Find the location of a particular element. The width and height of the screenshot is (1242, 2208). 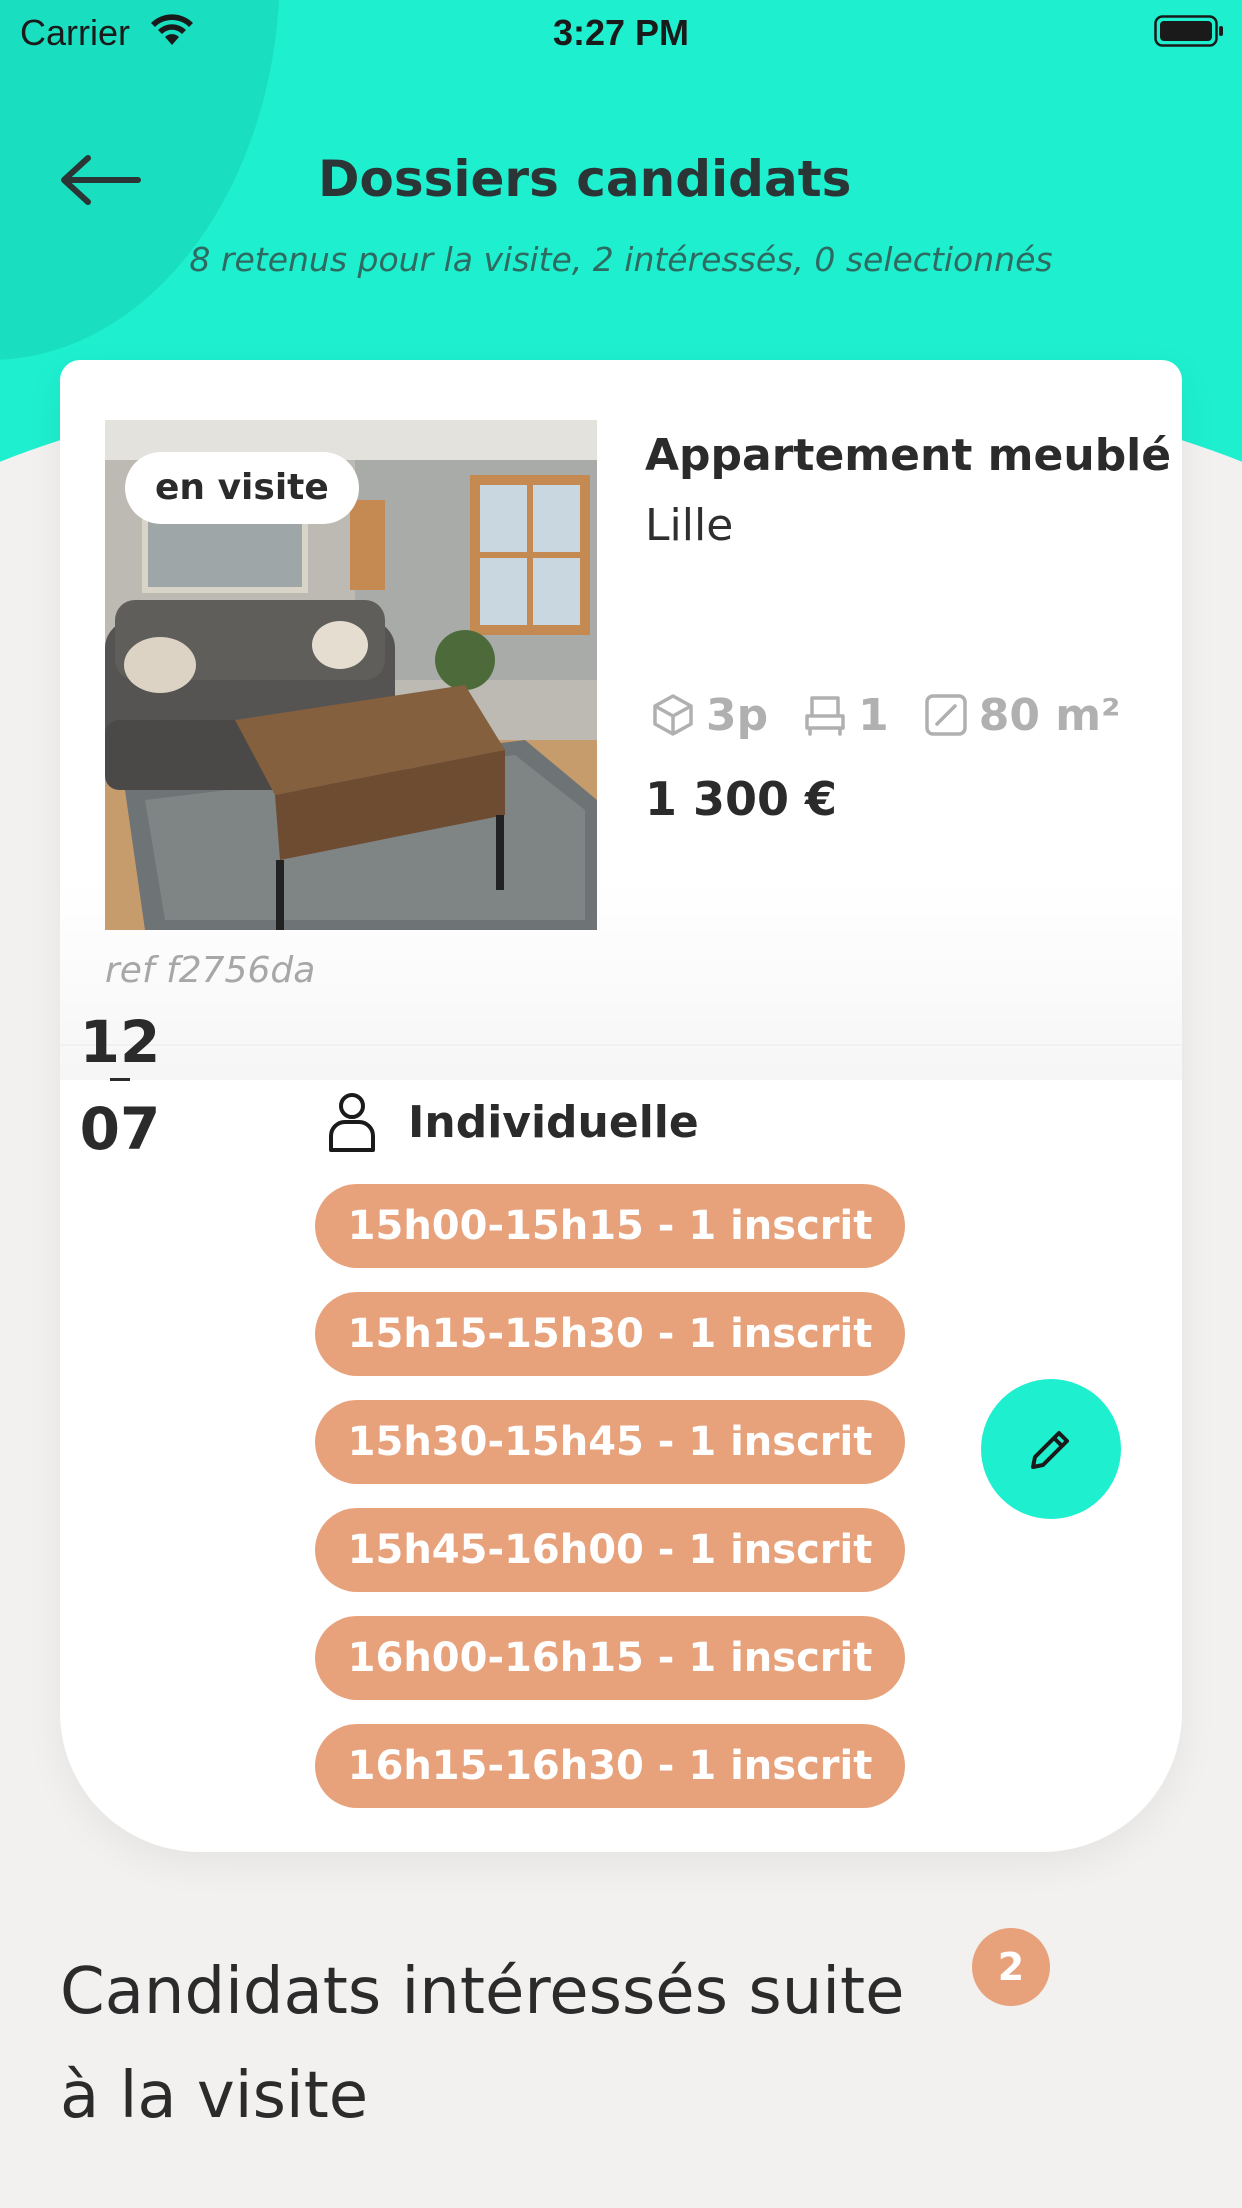

back-button is located at coordinates (101, 180).